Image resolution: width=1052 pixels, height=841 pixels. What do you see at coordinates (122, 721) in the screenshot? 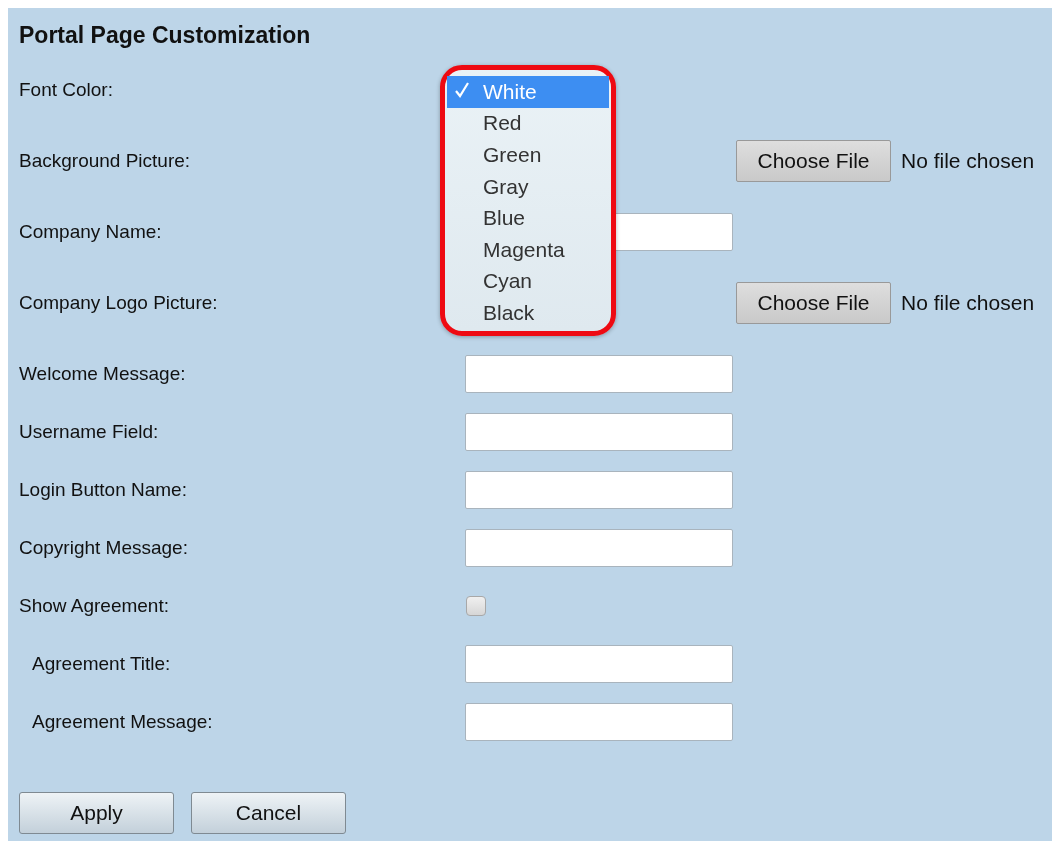
I see `field-label: Agreement Message:` at bounding box center [122, 721].